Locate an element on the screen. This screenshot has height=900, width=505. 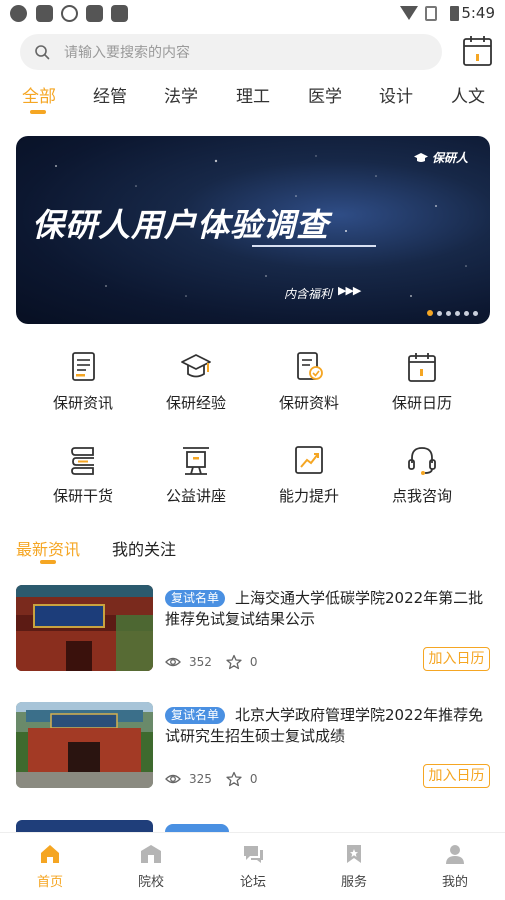
tab-humanities: 人文 is located at coordinates (468, 94).